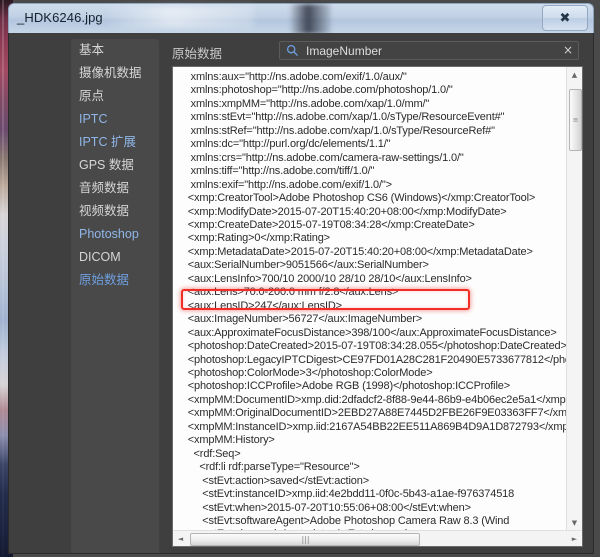  What do you see at coordinates (292, 50) in the screenshot?
I see `search-icon` at bounding box center [292, 50].